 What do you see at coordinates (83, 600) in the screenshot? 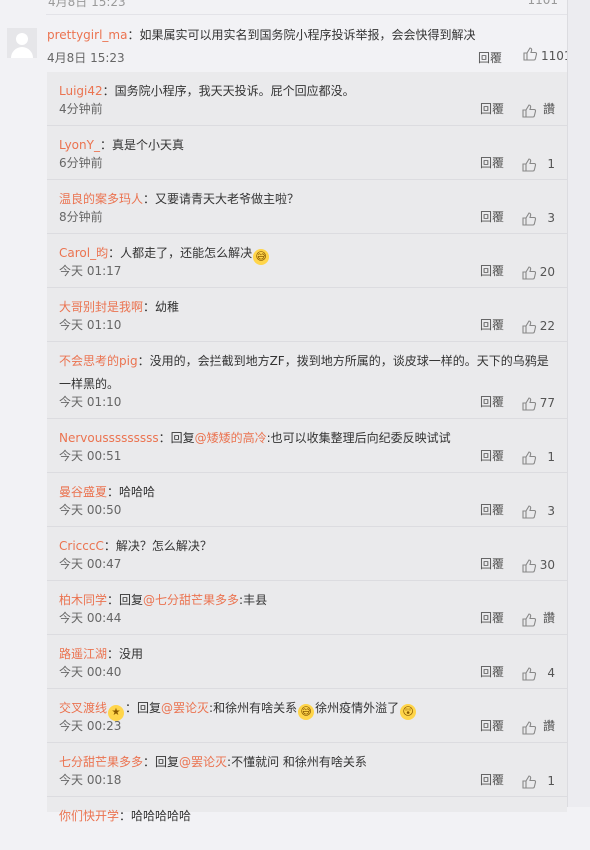
I see `reply-username: 柏木同学` at bounding box center [83, 600].